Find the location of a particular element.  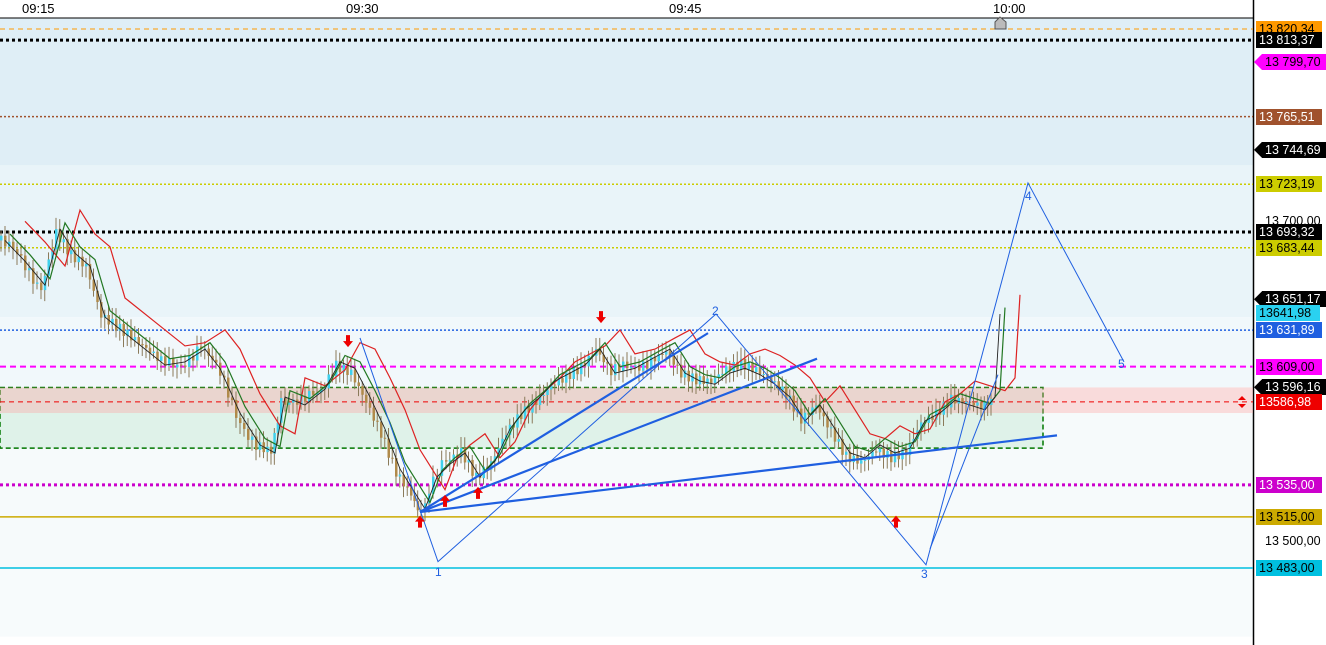

price-tag-15: 13 483,00 is located at coordinates (1289, 568).